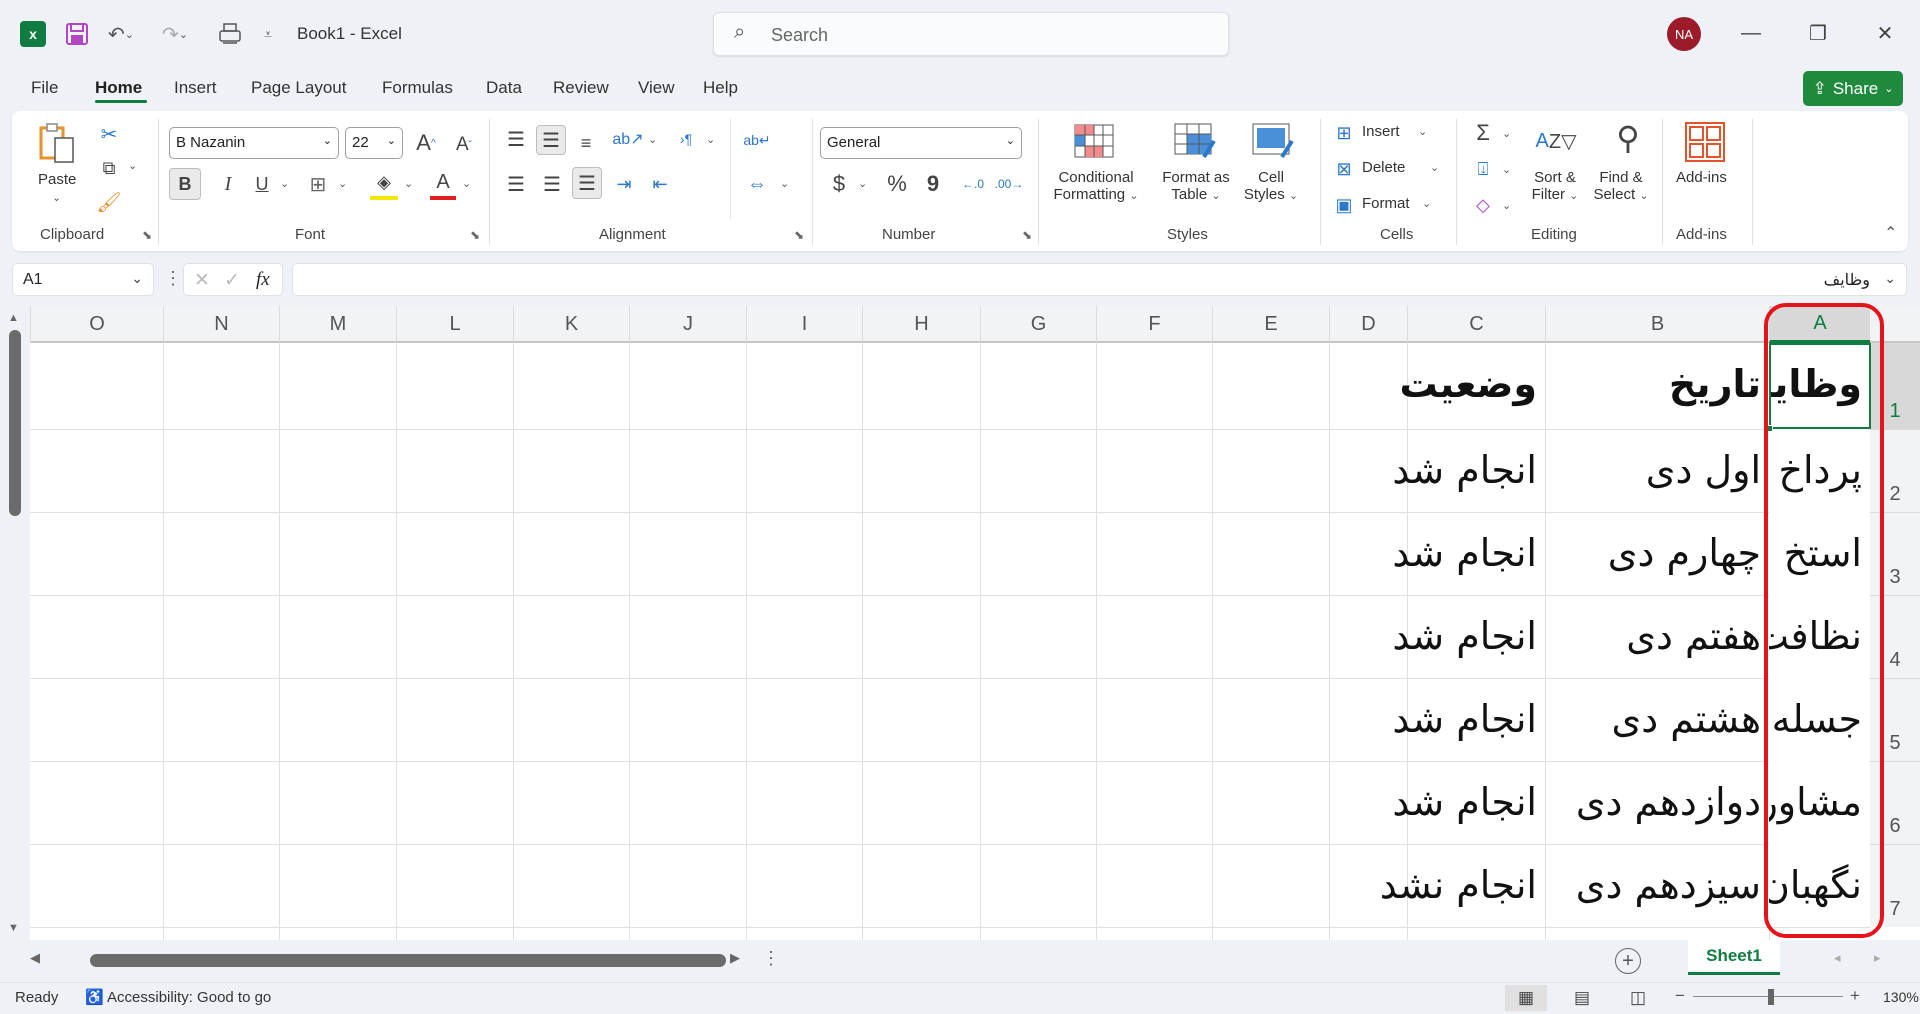 This screenshot has height=1014, width=1920. What do you see at coordinates (77, 34) in the screenshot?
I see `save-icon` at bounding box center [77, 34].